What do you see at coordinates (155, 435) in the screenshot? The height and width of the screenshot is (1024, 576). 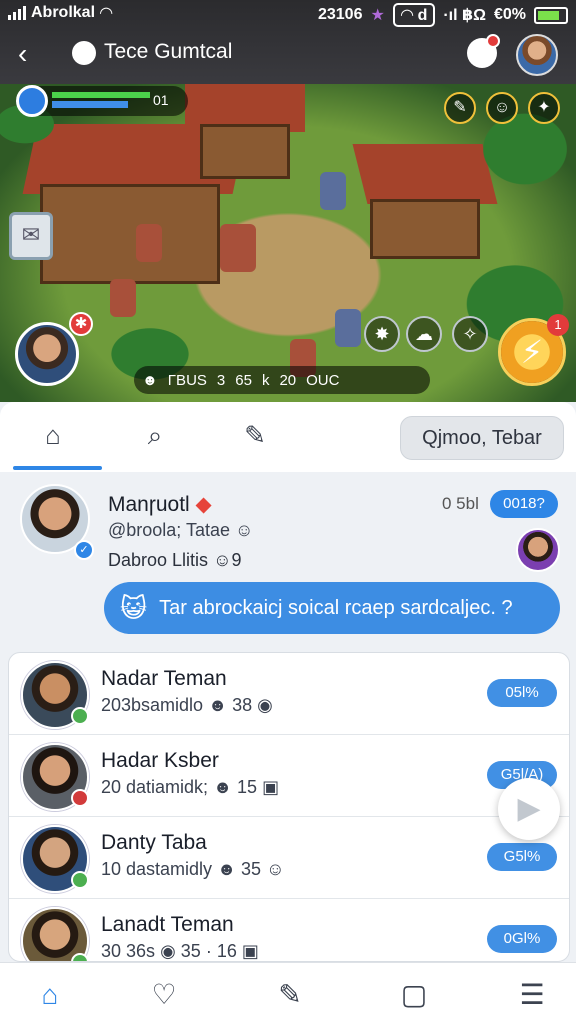 I see `search-icon: ⌕` at bounding box center [155, 435].